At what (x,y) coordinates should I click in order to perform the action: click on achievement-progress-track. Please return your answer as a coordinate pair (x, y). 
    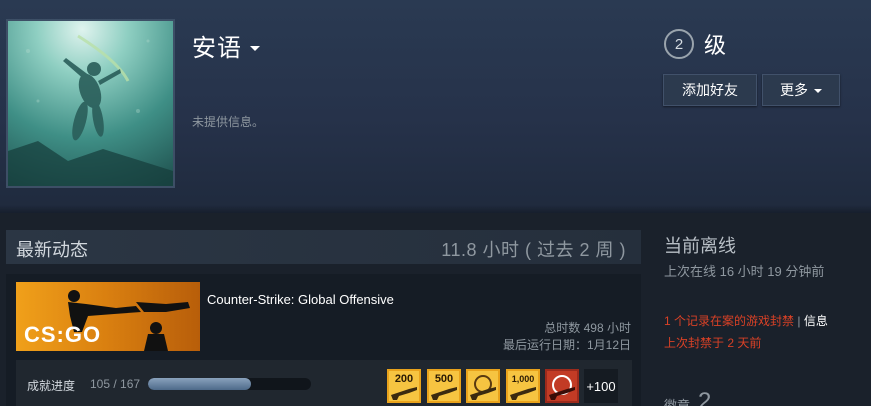
    Looking at the image, I should click on (229, 384).